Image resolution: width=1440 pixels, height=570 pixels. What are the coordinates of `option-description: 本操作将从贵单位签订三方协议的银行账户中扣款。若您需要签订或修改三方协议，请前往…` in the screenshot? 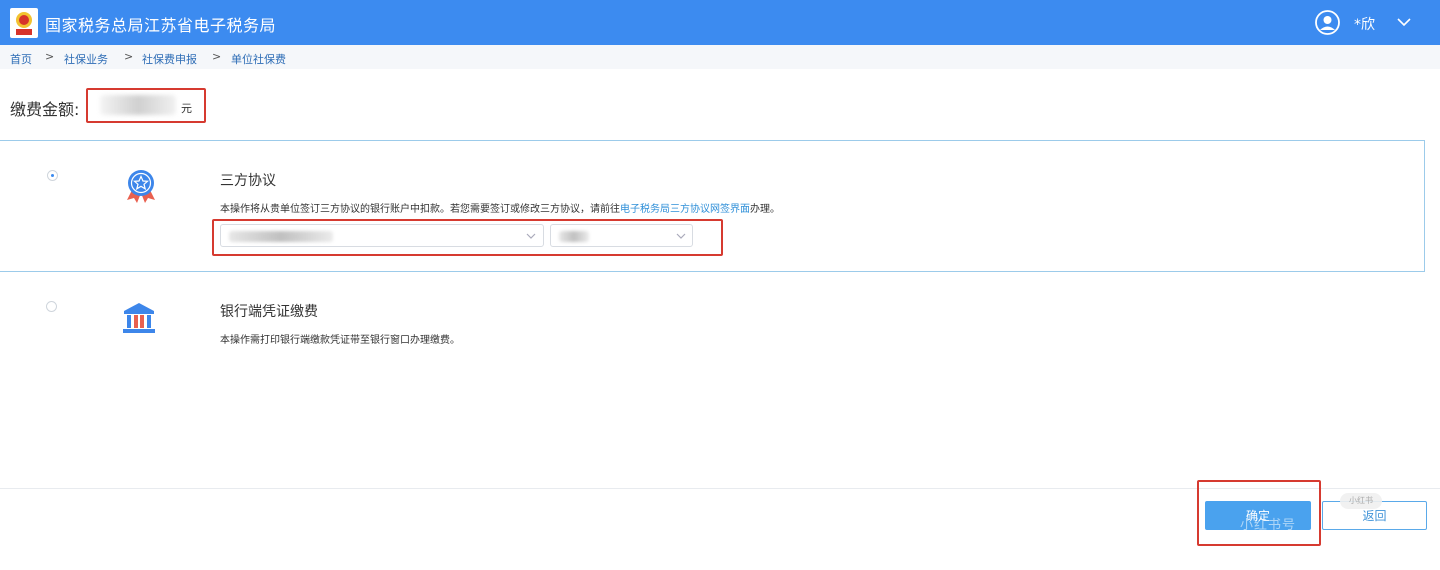 It's located at (500, 207).